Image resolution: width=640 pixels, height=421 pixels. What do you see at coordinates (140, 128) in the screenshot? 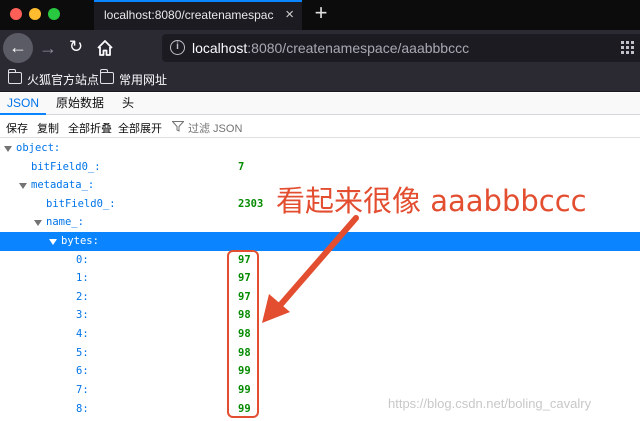
I see `expand-all-button: 全部展开` at bounding box center [140, 128].